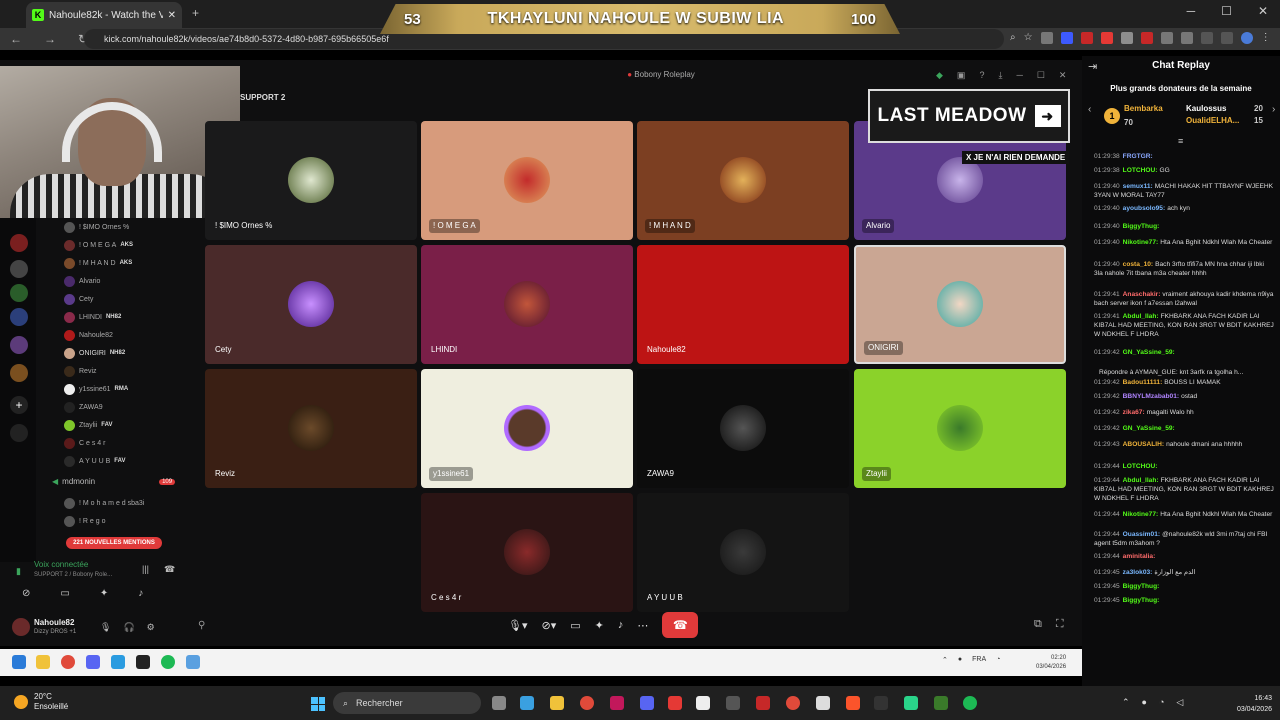 The image size is (1280, 720). I want to click on screen-share-icon: ▭, so click(64, 593).